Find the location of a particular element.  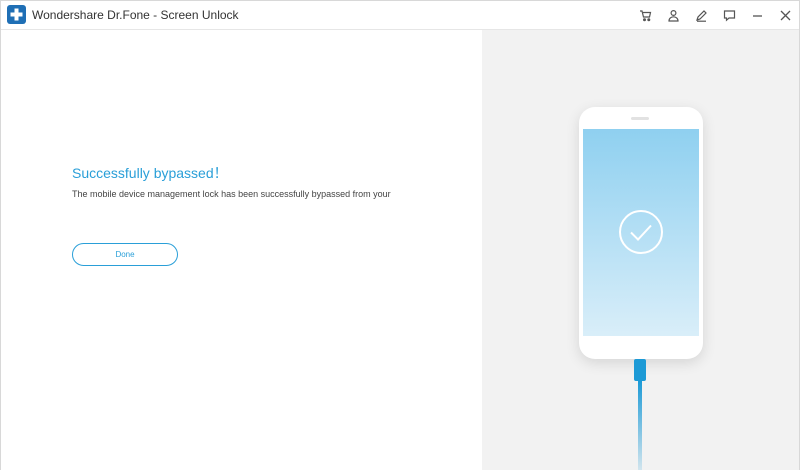

cart-icon is located at coordinates (645, 15).